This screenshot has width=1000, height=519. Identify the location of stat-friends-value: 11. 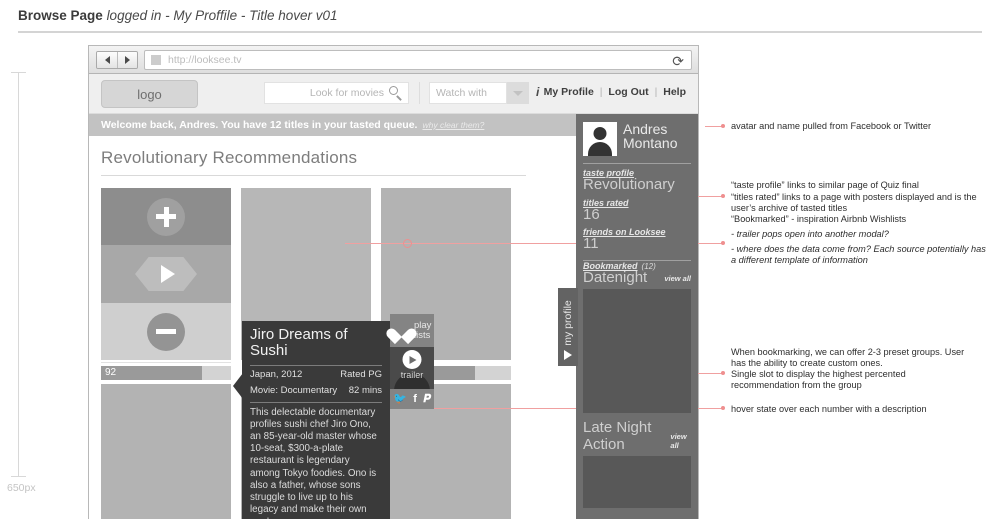
(591, 243).